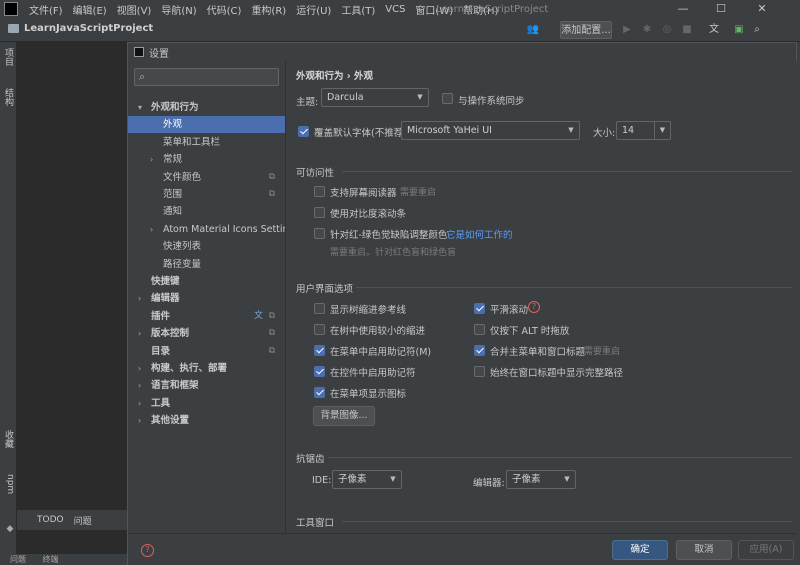 The image size is (800, 565). I want to click on sidebar-item-label: 文件颜色, so click(182, 177).